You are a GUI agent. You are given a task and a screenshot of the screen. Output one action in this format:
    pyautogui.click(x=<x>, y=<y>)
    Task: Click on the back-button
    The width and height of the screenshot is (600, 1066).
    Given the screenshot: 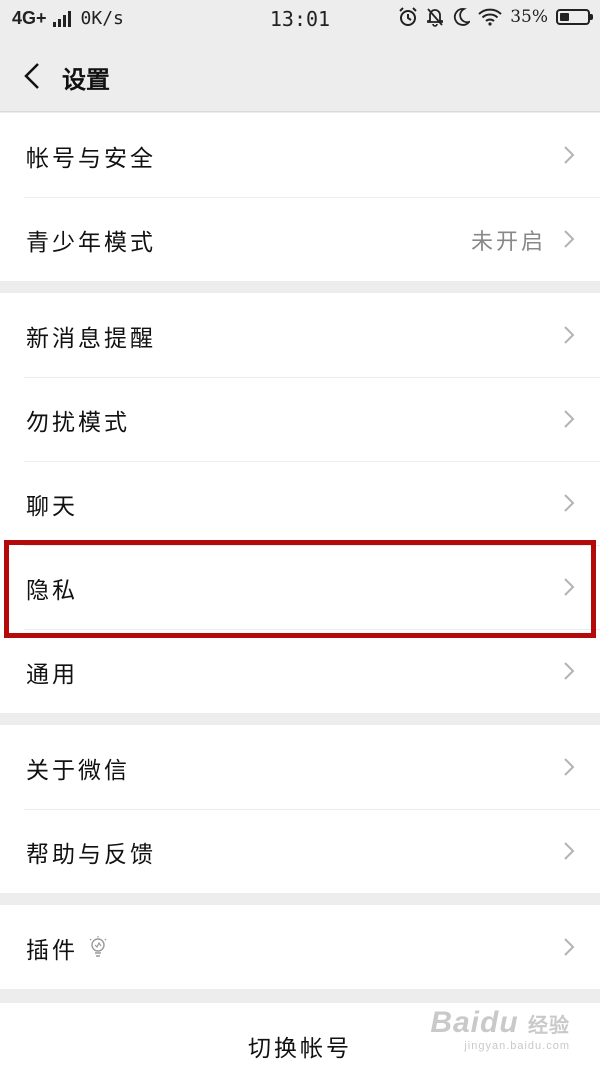 What is the action you would take?
    pyautogui.click(x=32, y=76)
    